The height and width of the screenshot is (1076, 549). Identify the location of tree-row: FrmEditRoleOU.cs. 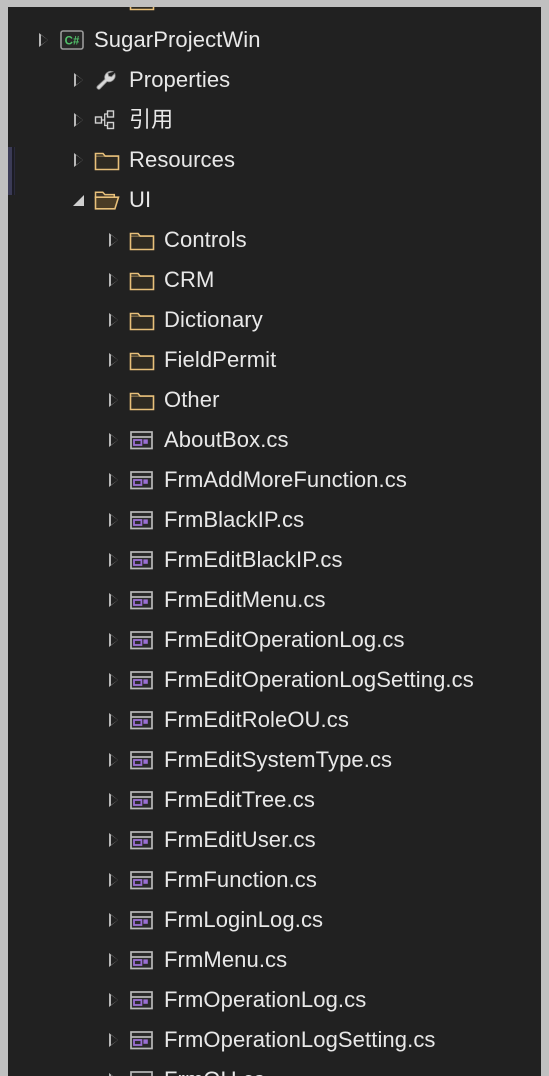
(274, 720).